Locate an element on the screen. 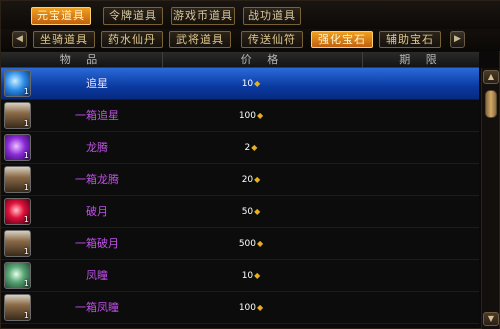 This screenshot has height=329, width=500. item-price: 2◆ is located at coordinates (251, 147).